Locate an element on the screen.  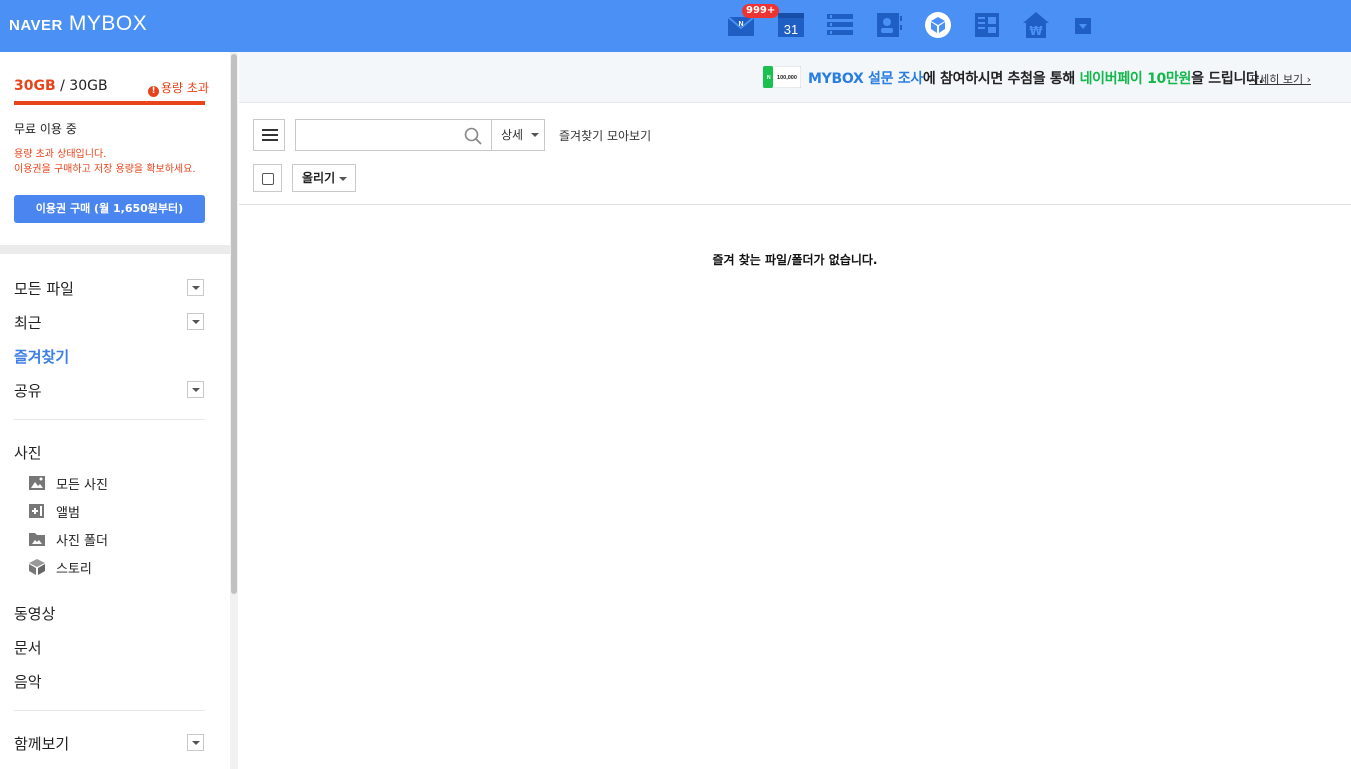
alert-icon: ! is located at coordinates (153, 91).